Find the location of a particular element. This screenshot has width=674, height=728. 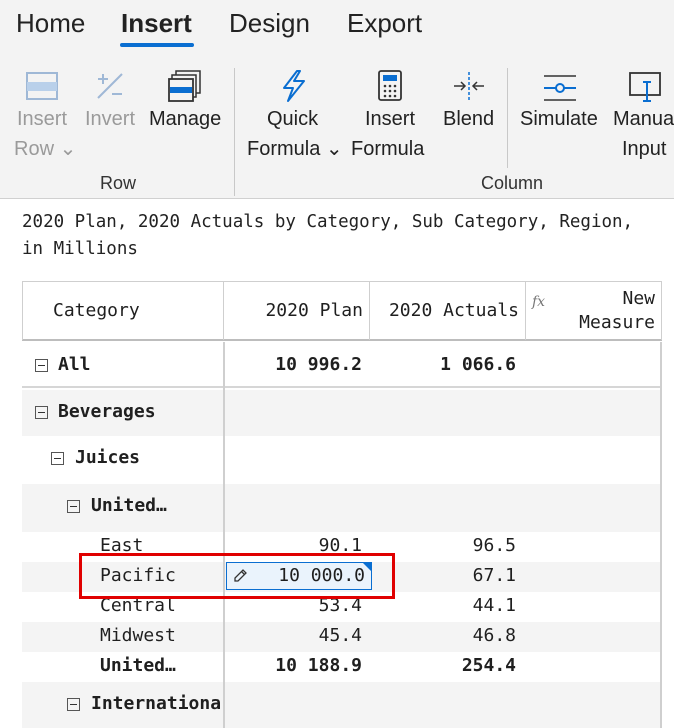

manual-input-label2: Input is located at coordinates (644, 149).